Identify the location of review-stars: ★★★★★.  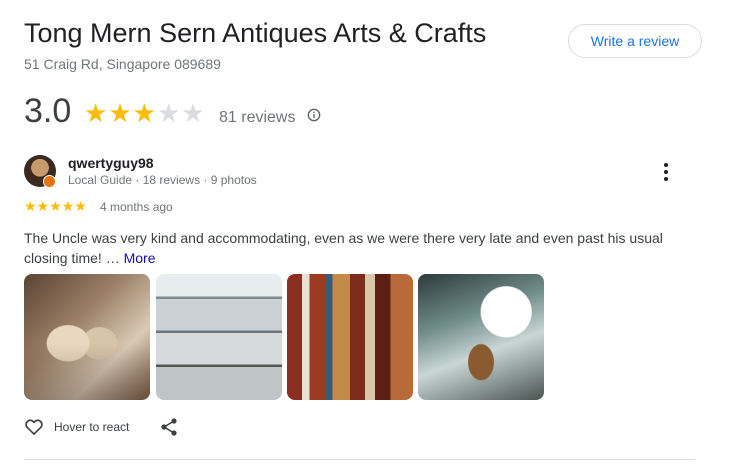
(55, 206).